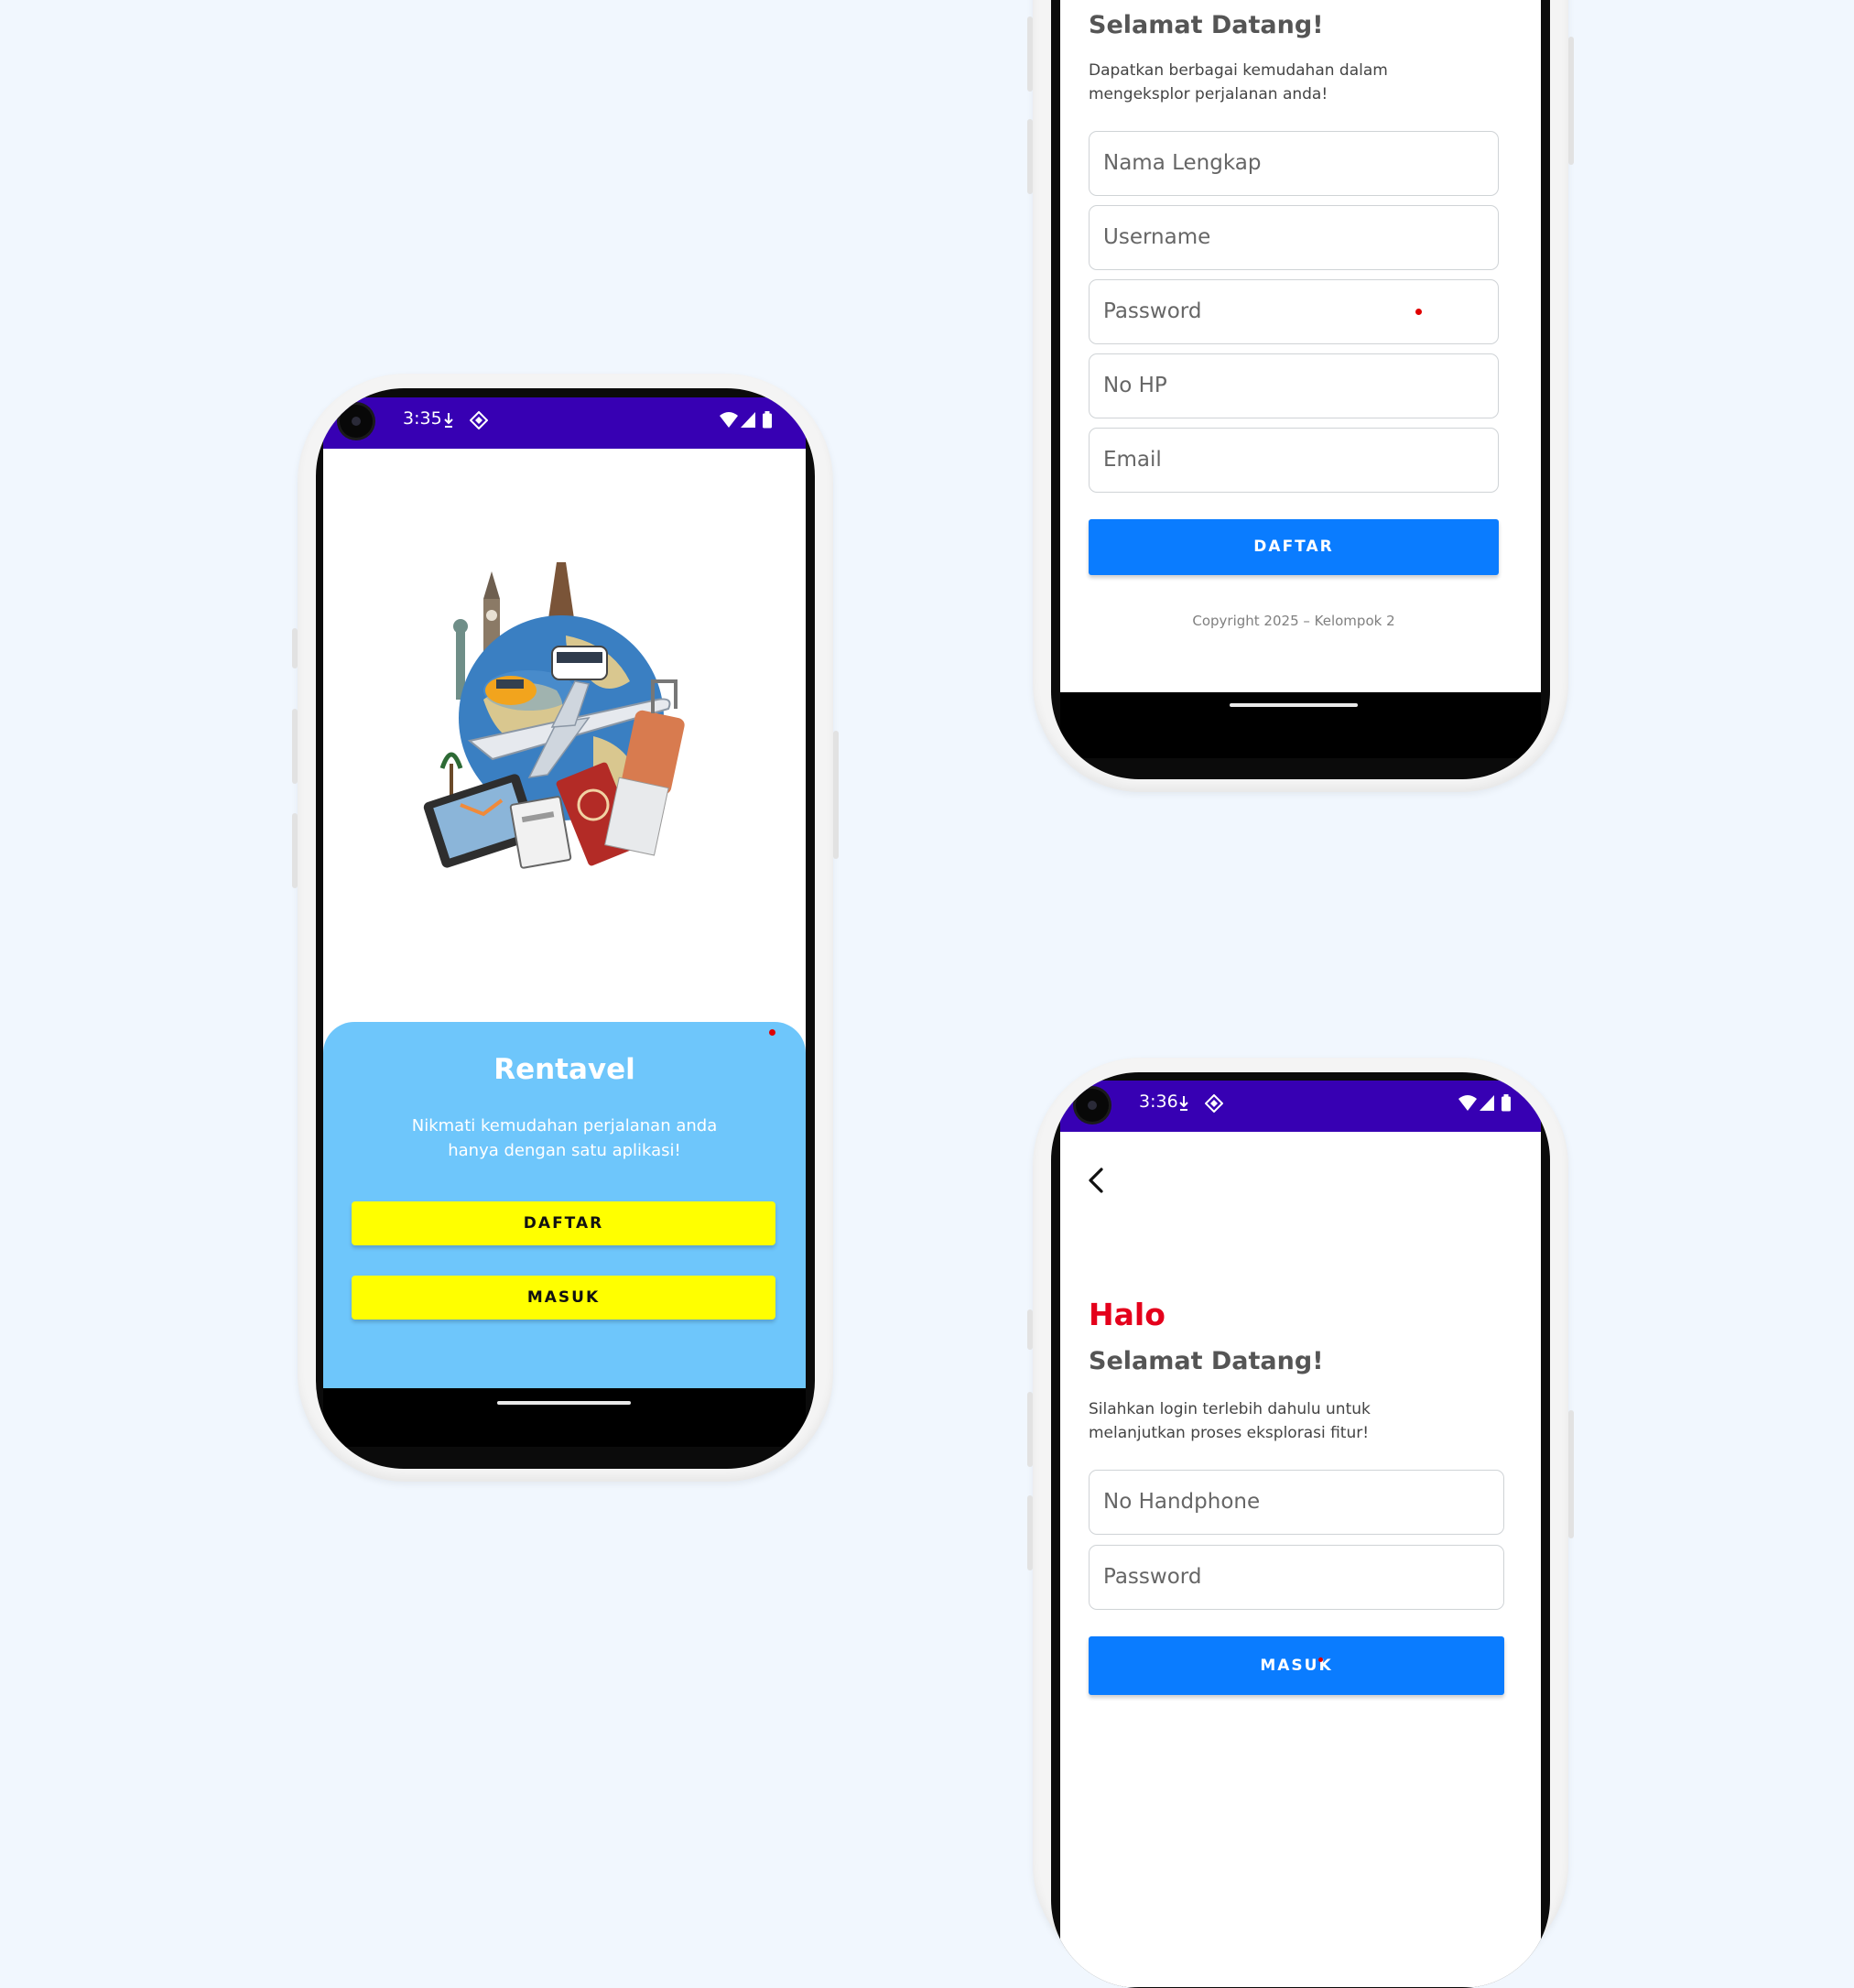 This screenshot has height=1988, width=1854. Describe the element at coordinates (1294, 385) in the screenshot. I see `phone-input: No HP` at that location.